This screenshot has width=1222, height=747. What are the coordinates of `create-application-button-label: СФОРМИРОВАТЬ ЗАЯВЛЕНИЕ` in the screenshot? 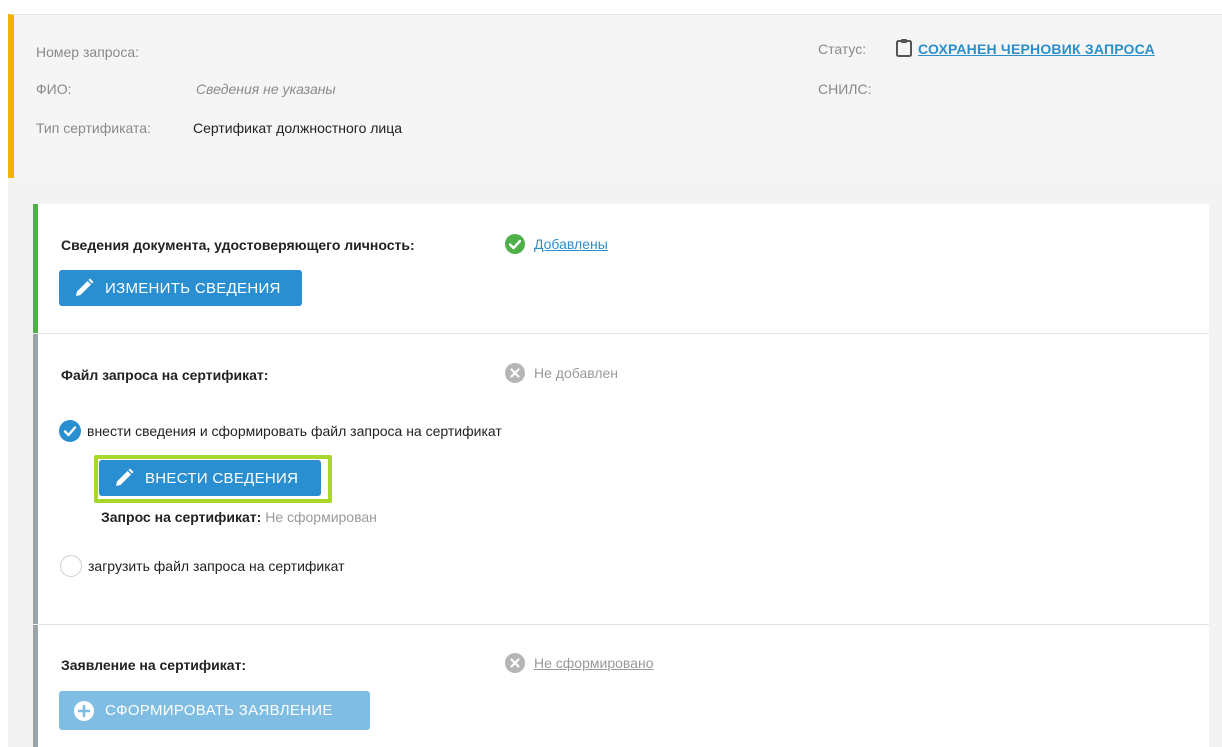 It's located at (219, 710).